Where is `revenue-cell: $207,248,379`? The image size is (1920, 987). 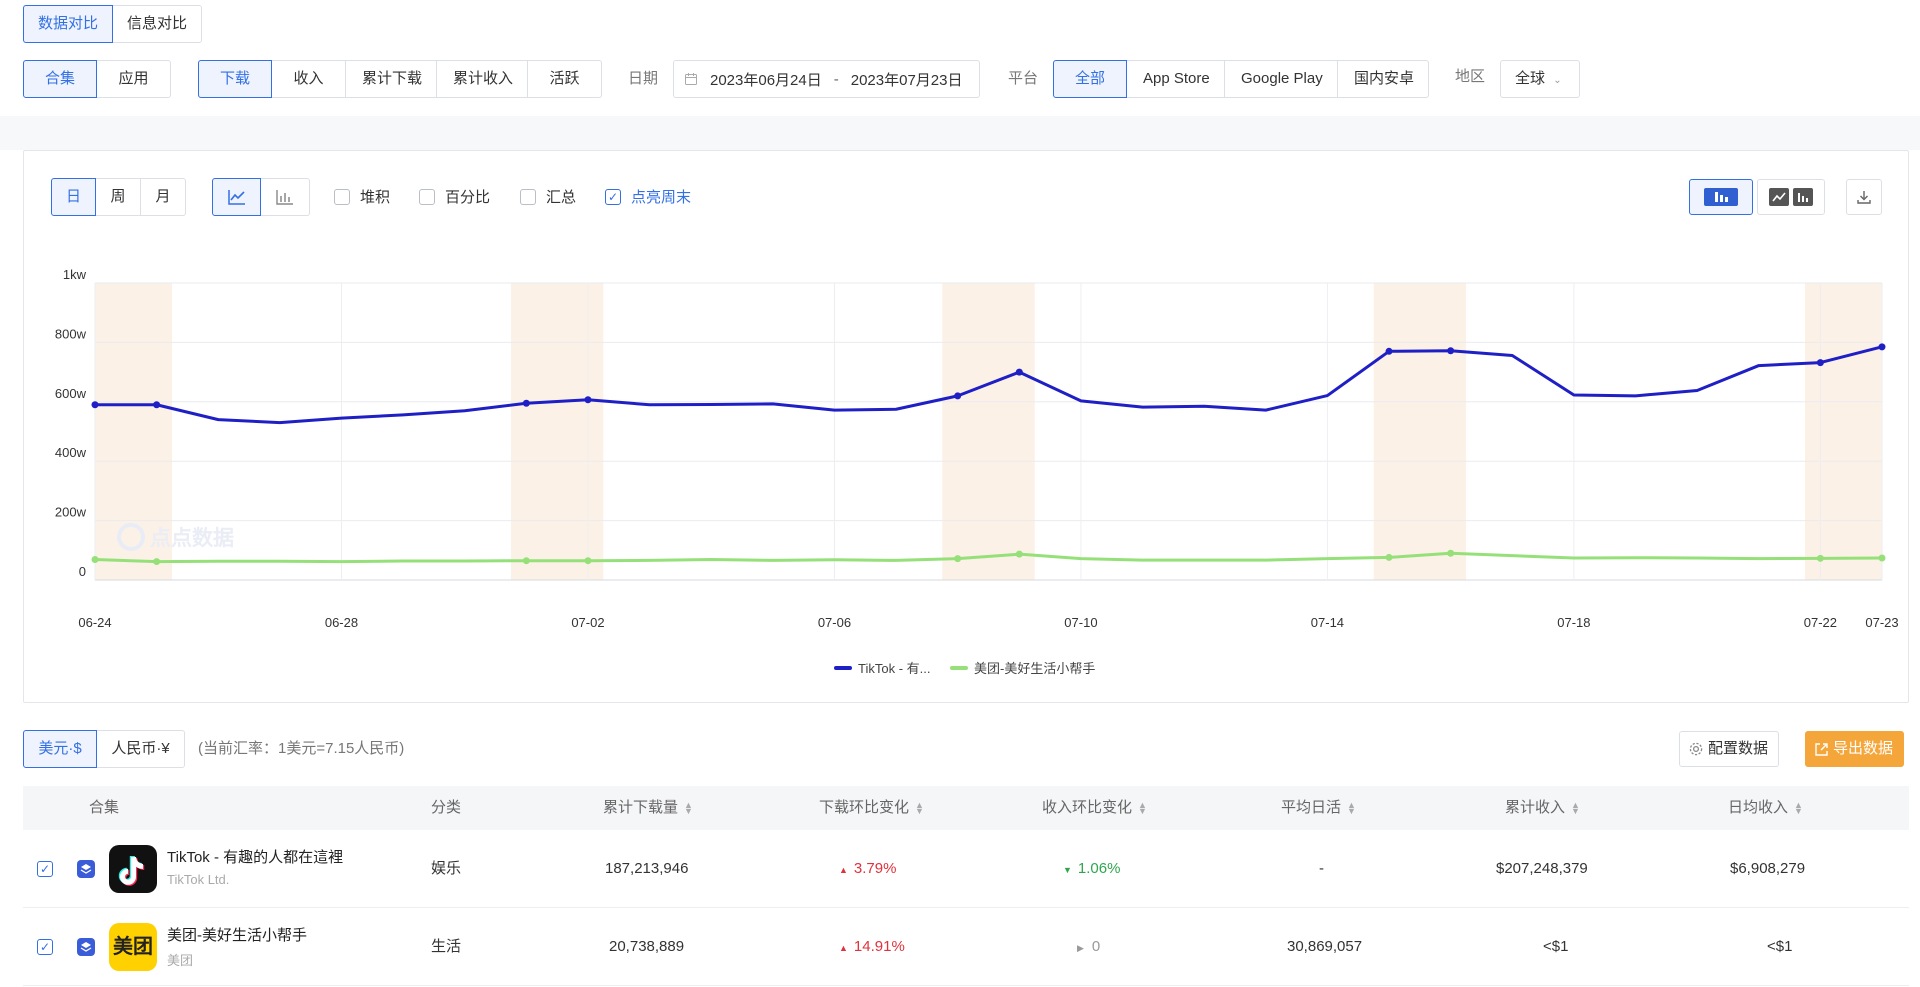 revenue-cell: $207,248,379 is located at coordinates (1542, 868).